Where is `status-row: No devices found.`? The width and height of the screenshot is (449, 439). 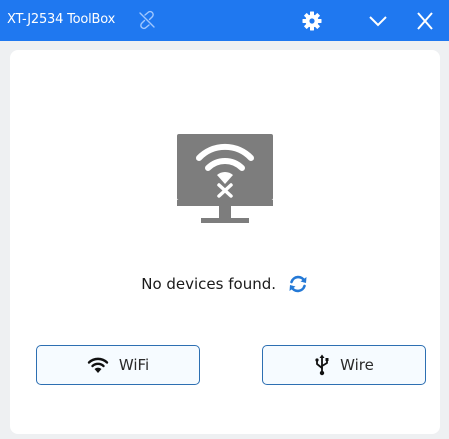
status-row: No devices found. is located at coordinates (225, 284).